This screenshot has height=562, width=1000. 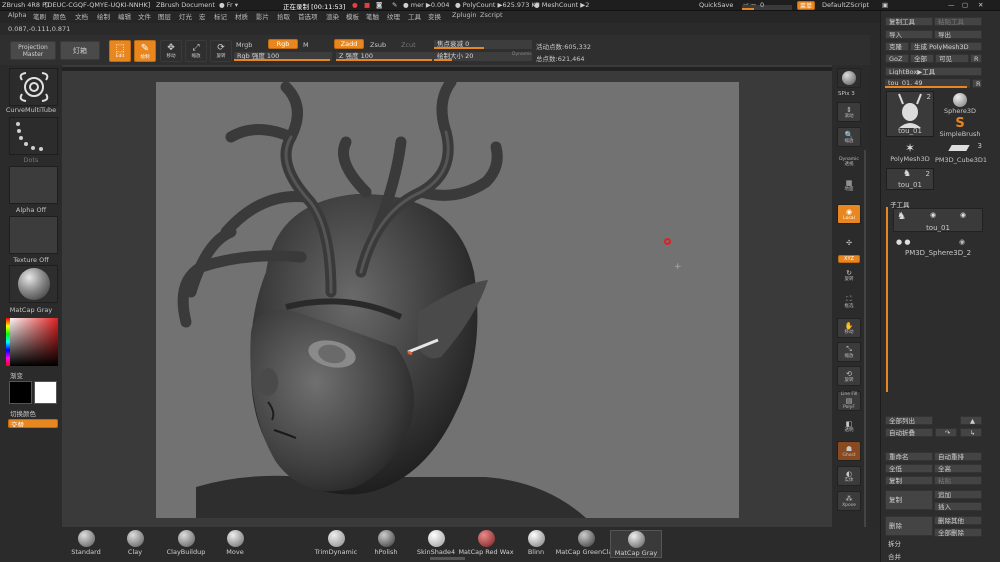 I want to click on shelf-brush-5: hPolish, so click(x=386, y=543).